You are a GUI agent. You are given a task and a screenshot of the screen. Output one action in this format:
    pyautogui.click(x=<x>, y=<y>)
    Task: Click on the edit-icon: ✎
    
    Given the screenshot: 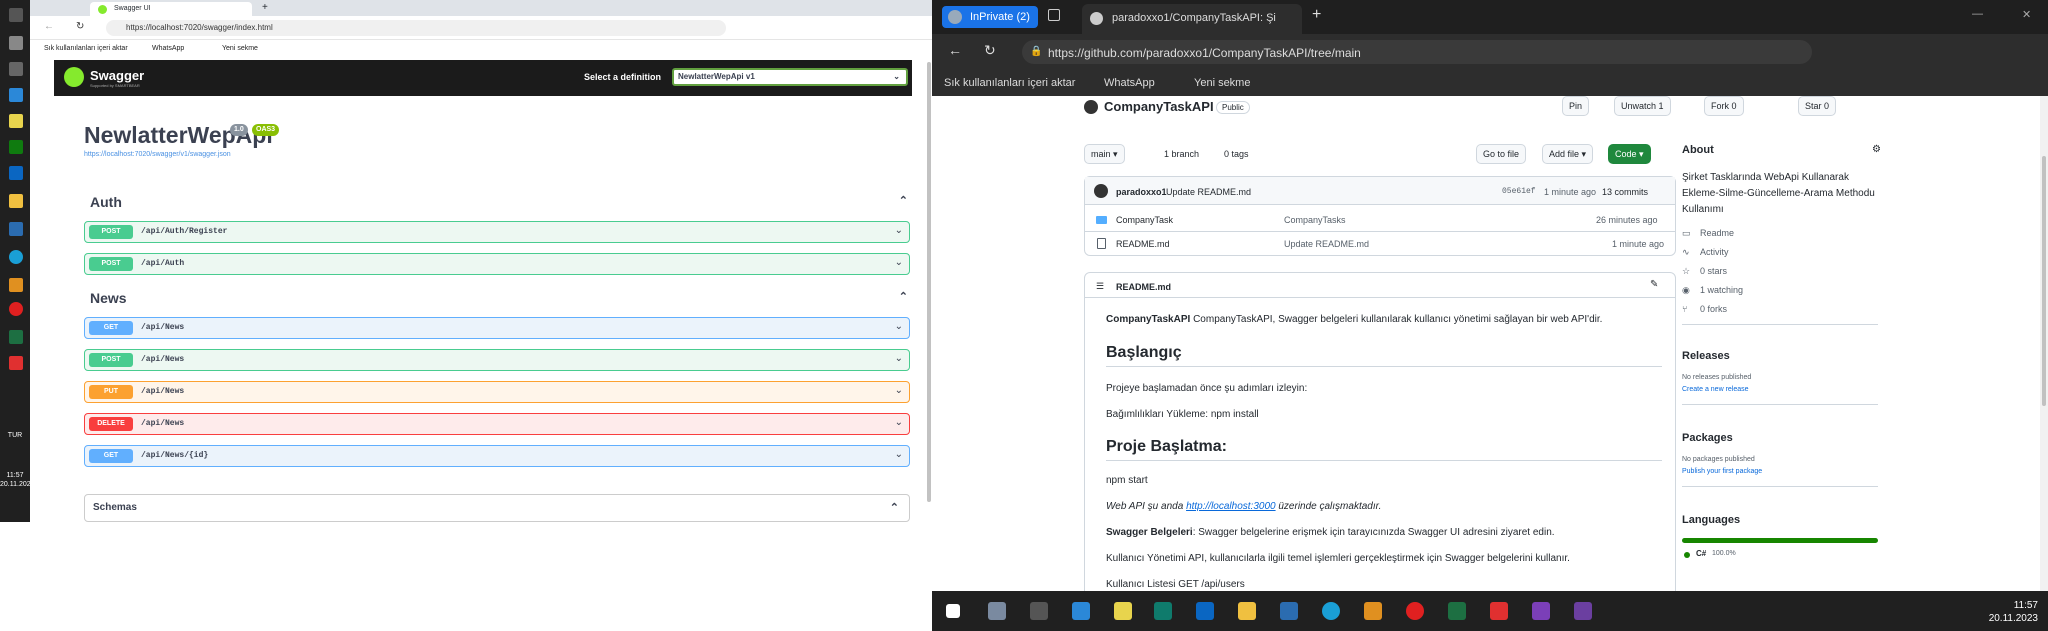 What is the action you would take?
    pyautogui.click(x=1654, y=284)
    